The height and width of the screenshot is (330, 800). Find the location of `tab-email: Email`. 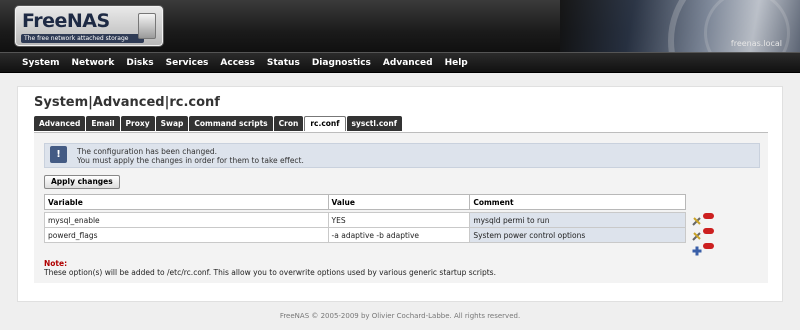

tab-email: Email is located at coordinates (103, 123).